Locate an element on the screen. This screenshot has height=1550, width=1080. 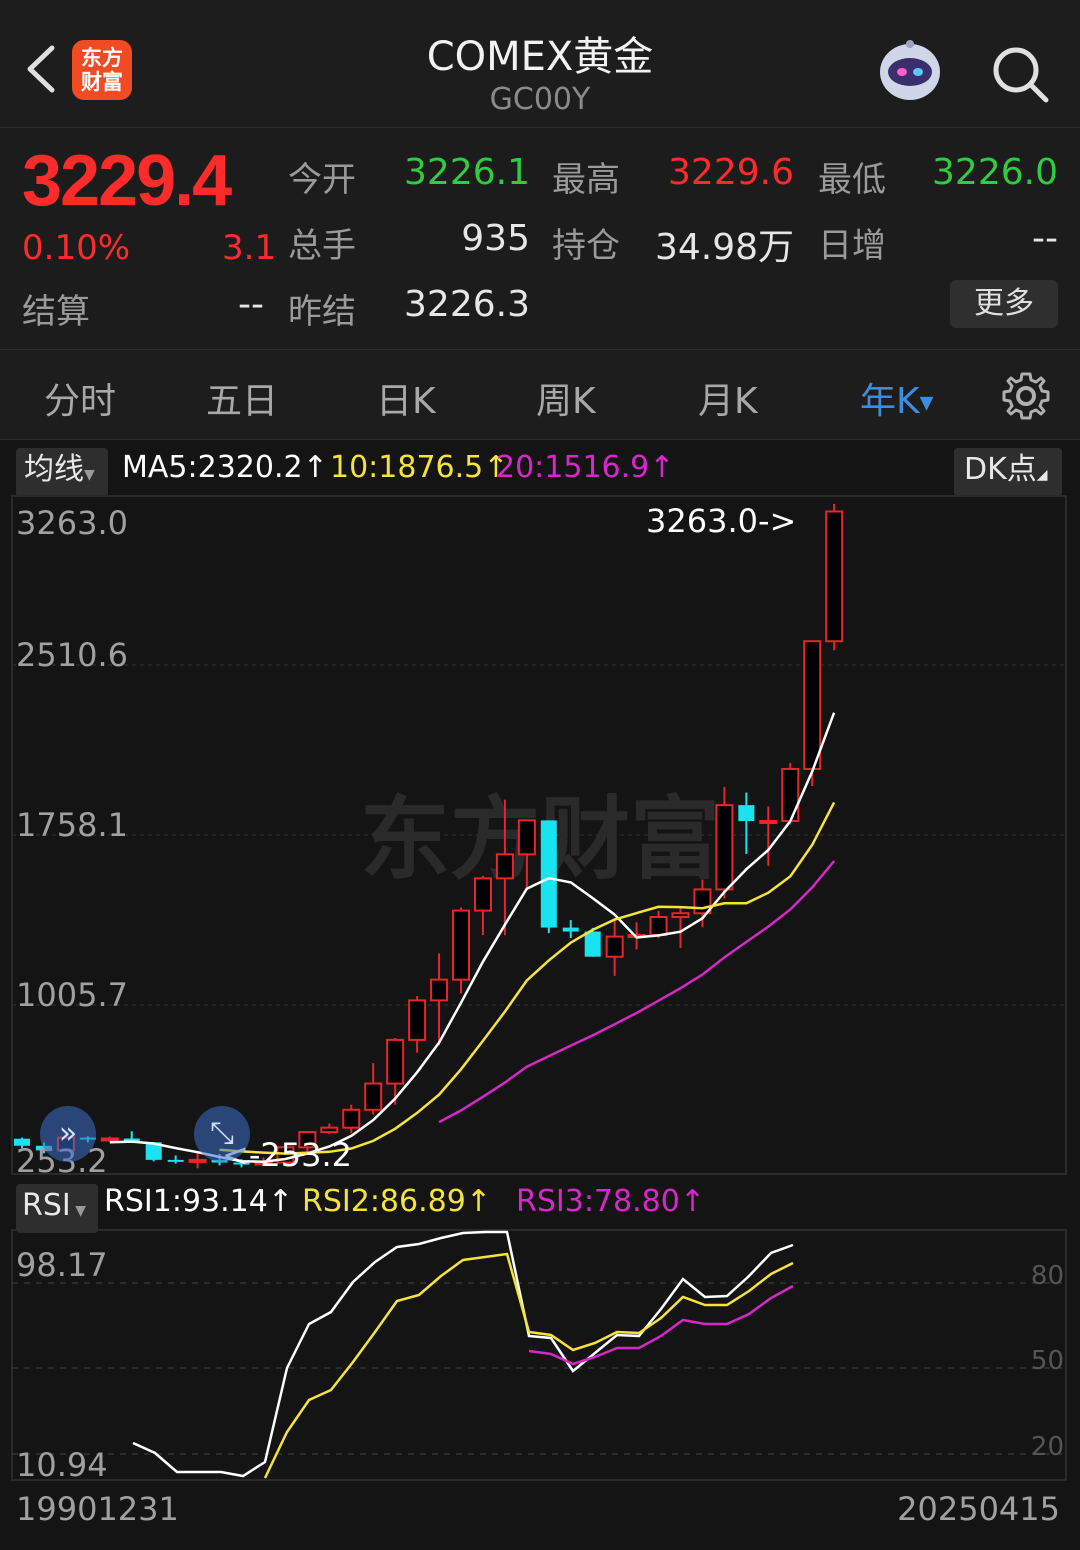
max-price-annotation: 3263.0-> is located at coordinates (721, 521).